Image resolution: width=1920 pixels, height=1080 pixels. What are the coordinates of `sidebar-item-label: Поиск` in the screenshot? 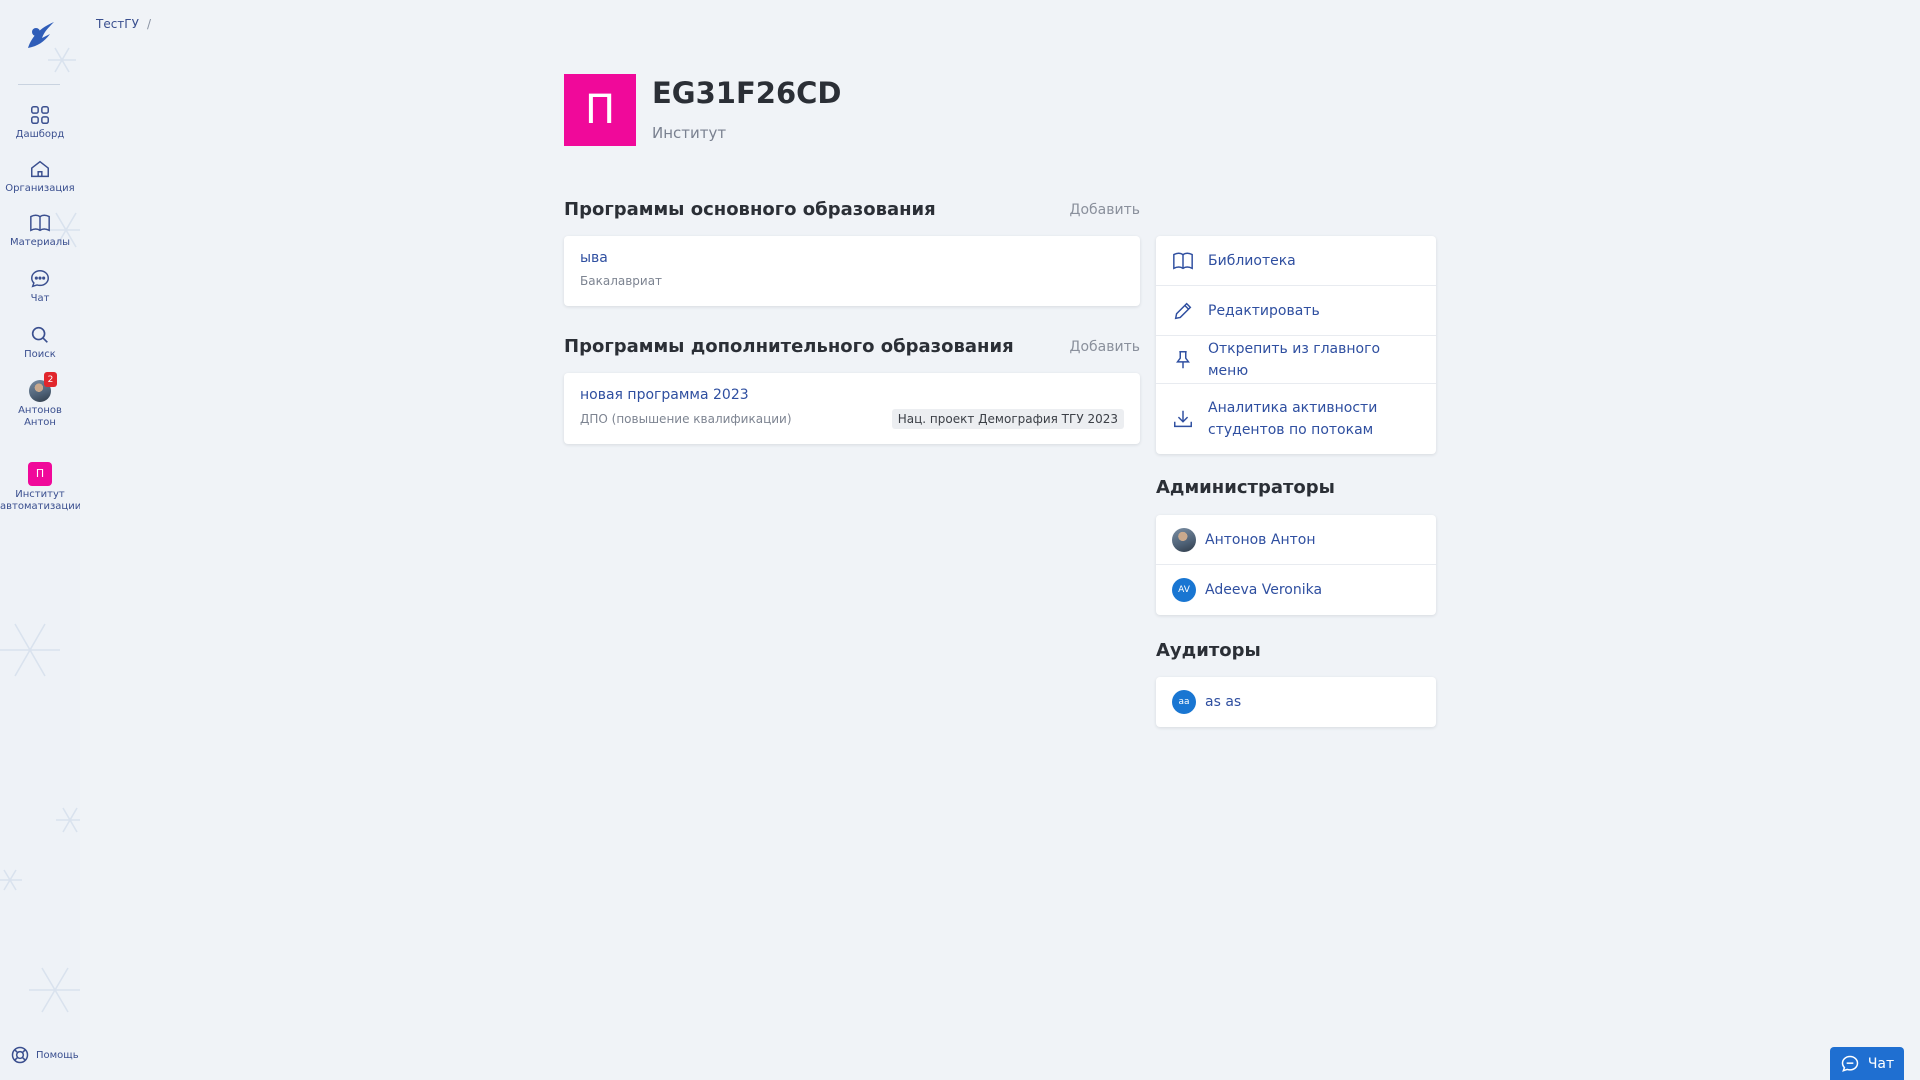 It's located at (40, 354).